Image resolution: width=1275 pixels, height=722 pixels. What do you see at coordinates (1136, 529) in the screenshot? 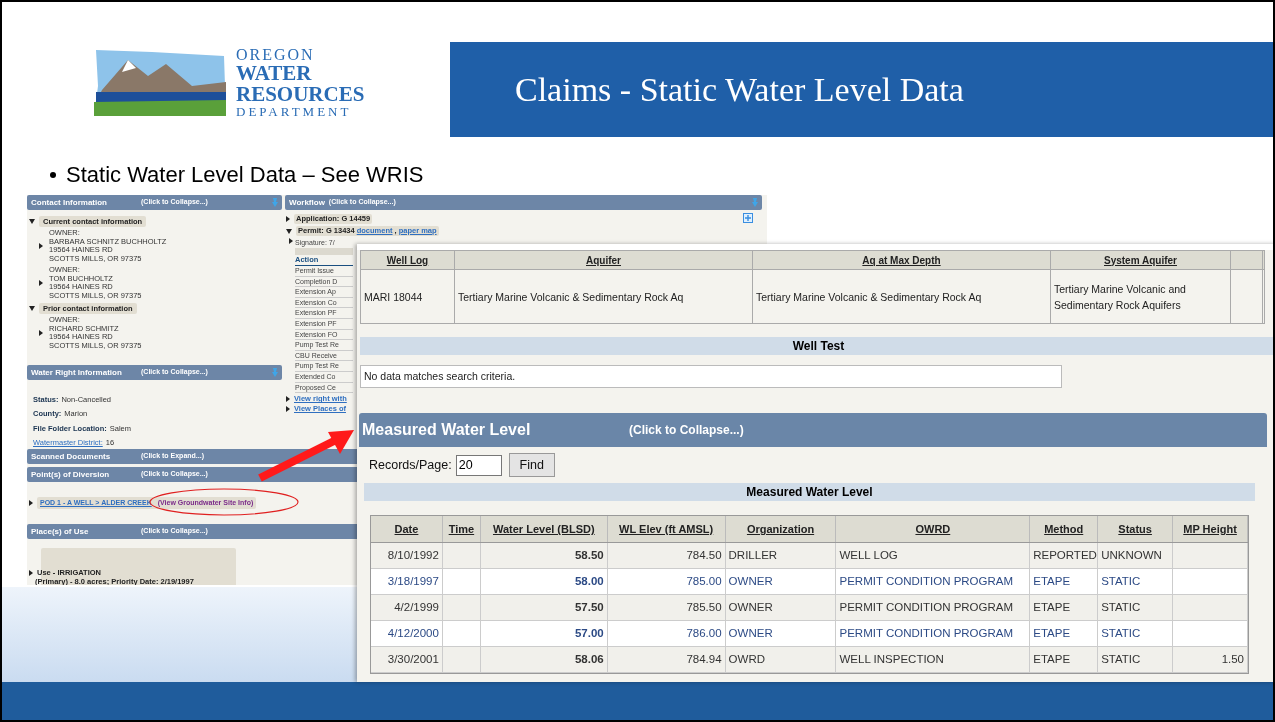
I see `column-header: Status` at bounding box center [1136, 529].